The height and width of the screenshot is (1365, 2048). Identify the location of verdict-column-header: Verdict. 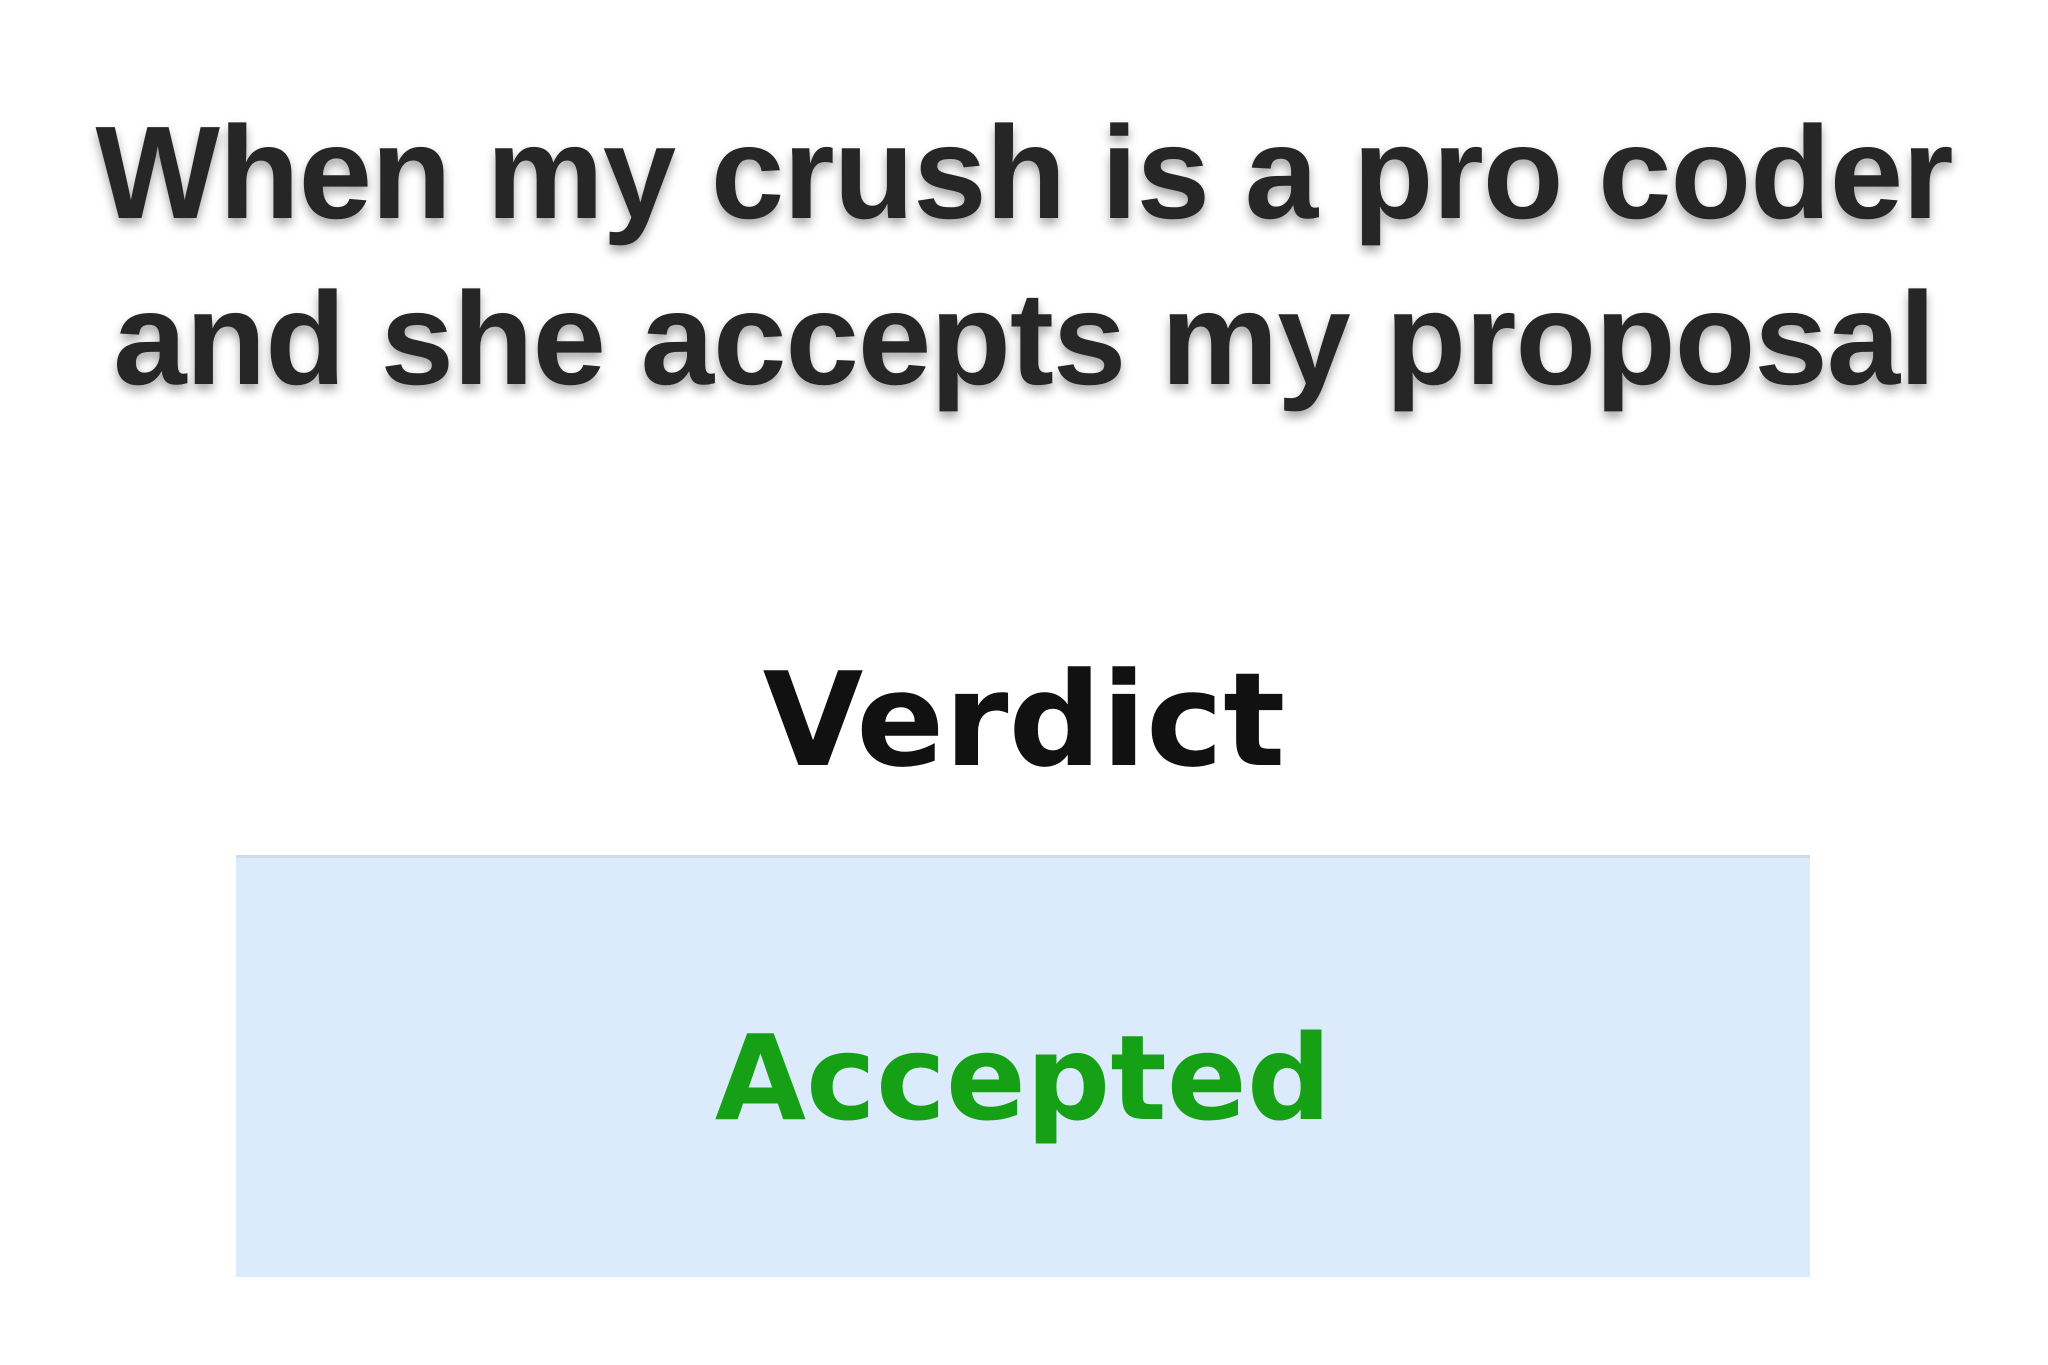
(1024, 720).